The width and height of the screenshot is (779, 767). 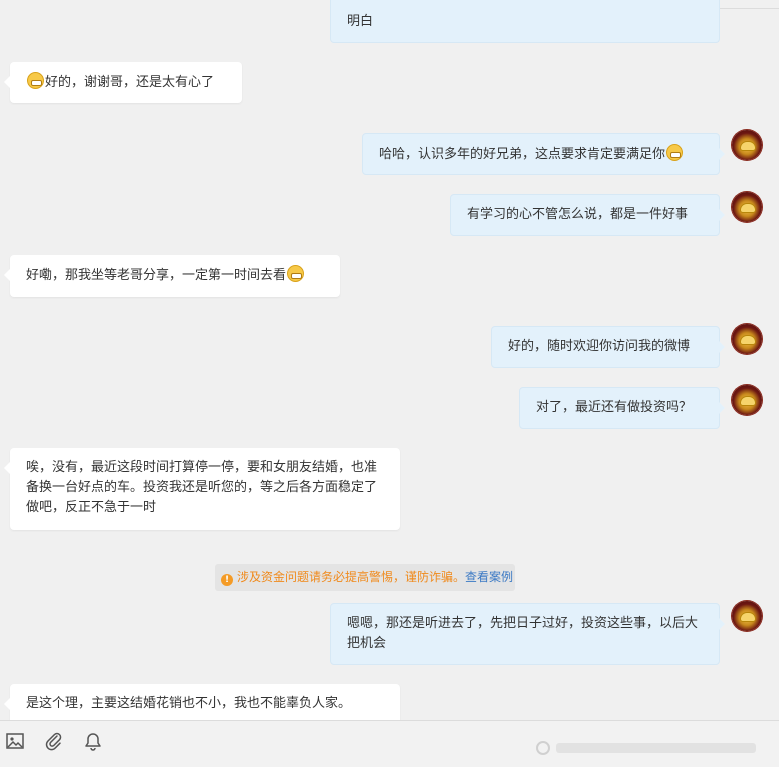 I want to click on message-text: 好嘞，那我坐等老哥分享，一定第一时间去看, so click(x=156, y=275).